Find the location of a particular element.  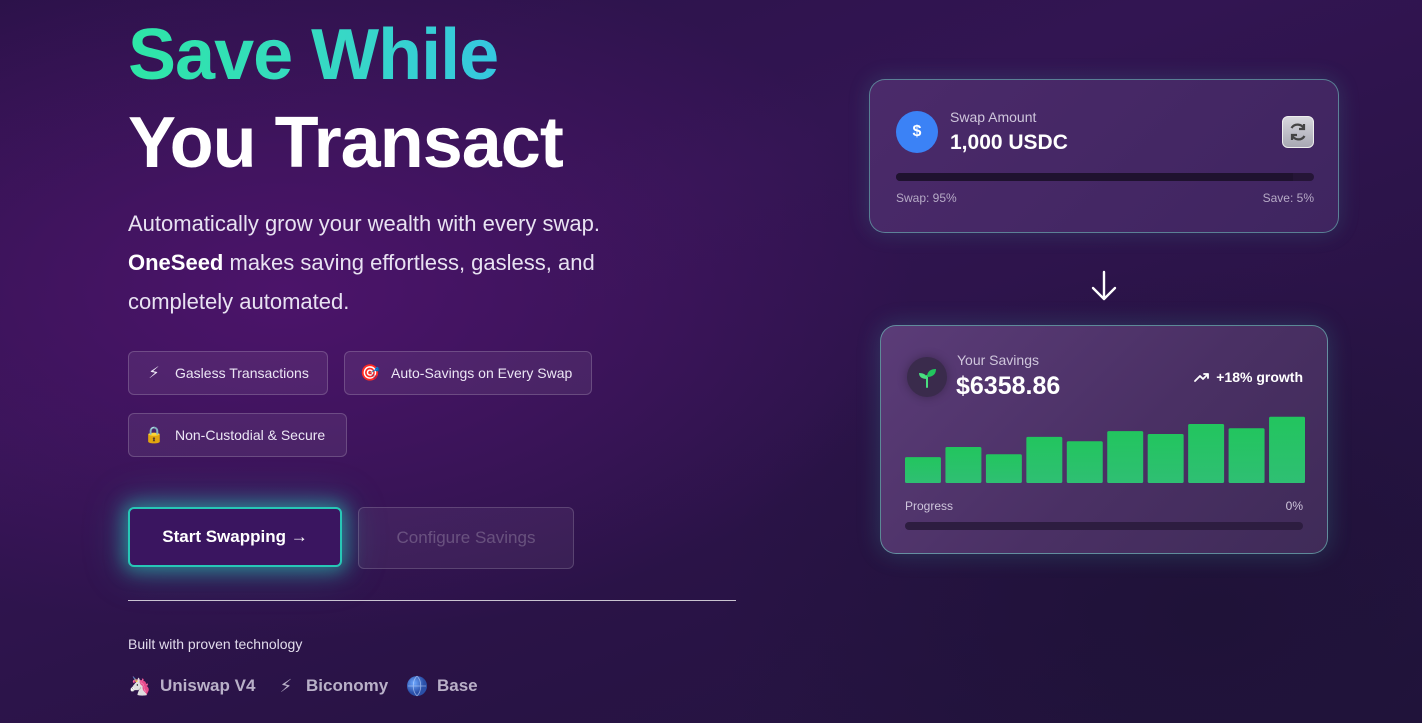

savings-value: $6358.86 is located at coordinates (1008, 386).